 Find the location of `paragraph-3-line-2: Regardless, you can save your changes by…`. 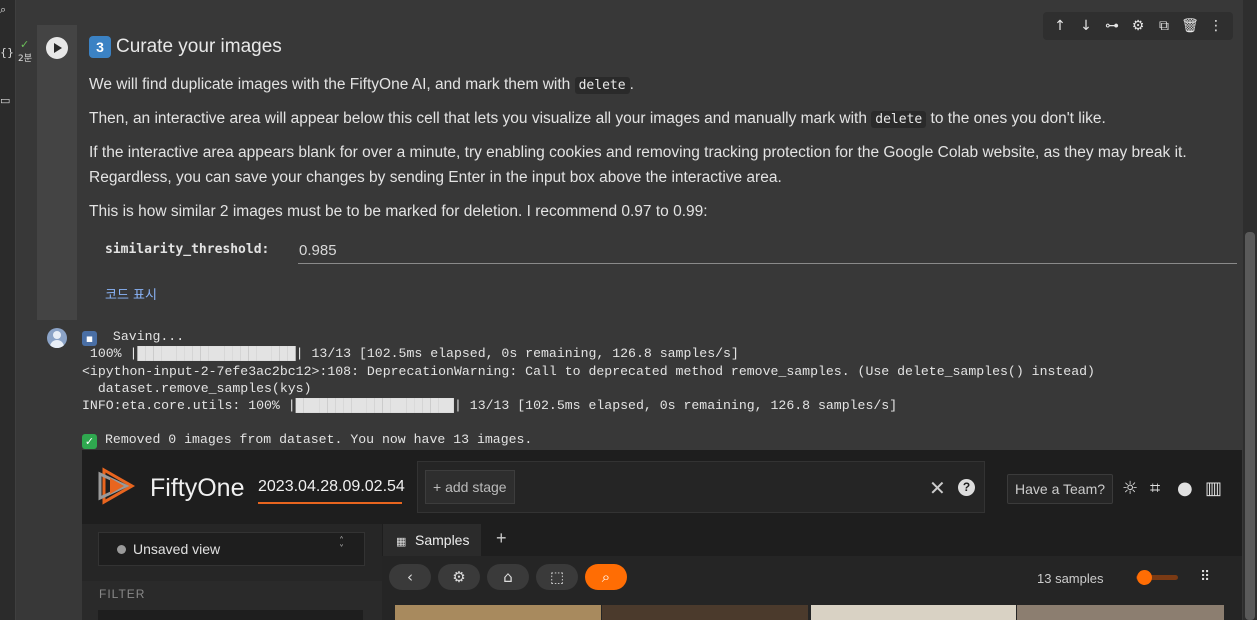

paragraph-3-line-2: Regardless, you can save your changes by… is located at coordinates (435, 177).